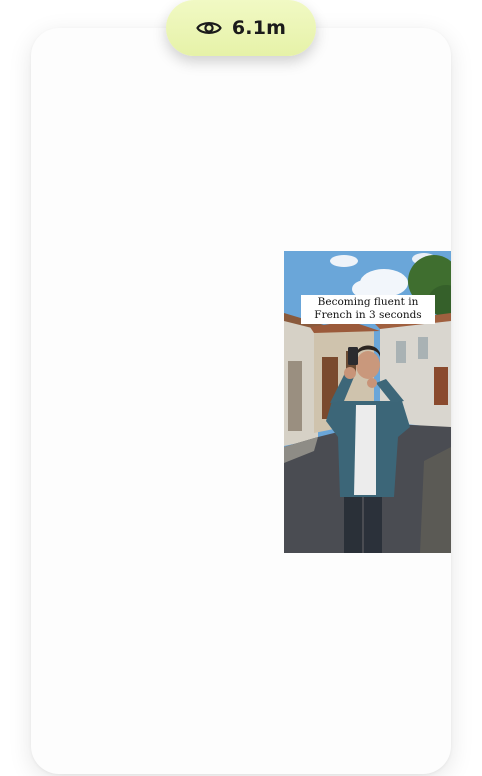 This screenshot has width=482, height=776. What do you see at coordinates (209, 28) in the screenshot?
I see `eye-icon` at bounding box center [209, 28].